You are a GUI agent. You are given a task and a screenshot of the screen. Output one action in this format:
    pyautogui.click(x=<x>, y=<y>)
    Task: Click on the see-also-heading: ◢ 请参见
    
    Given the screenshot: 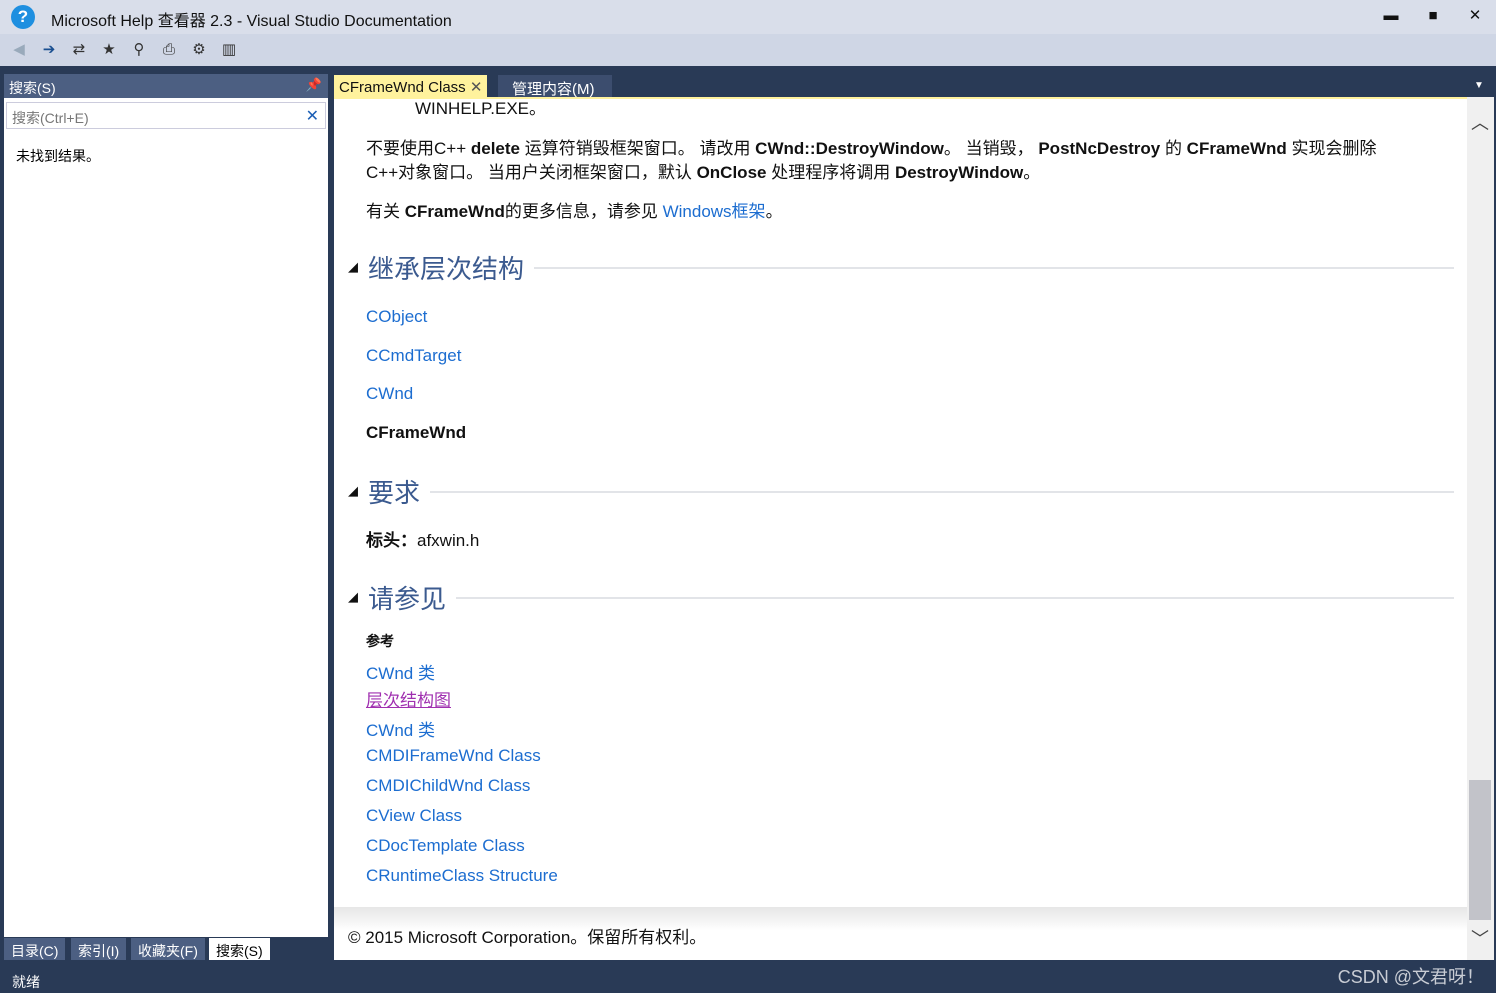 What is the action you would take?
    pyautogui.click(x=901, y=597)
    